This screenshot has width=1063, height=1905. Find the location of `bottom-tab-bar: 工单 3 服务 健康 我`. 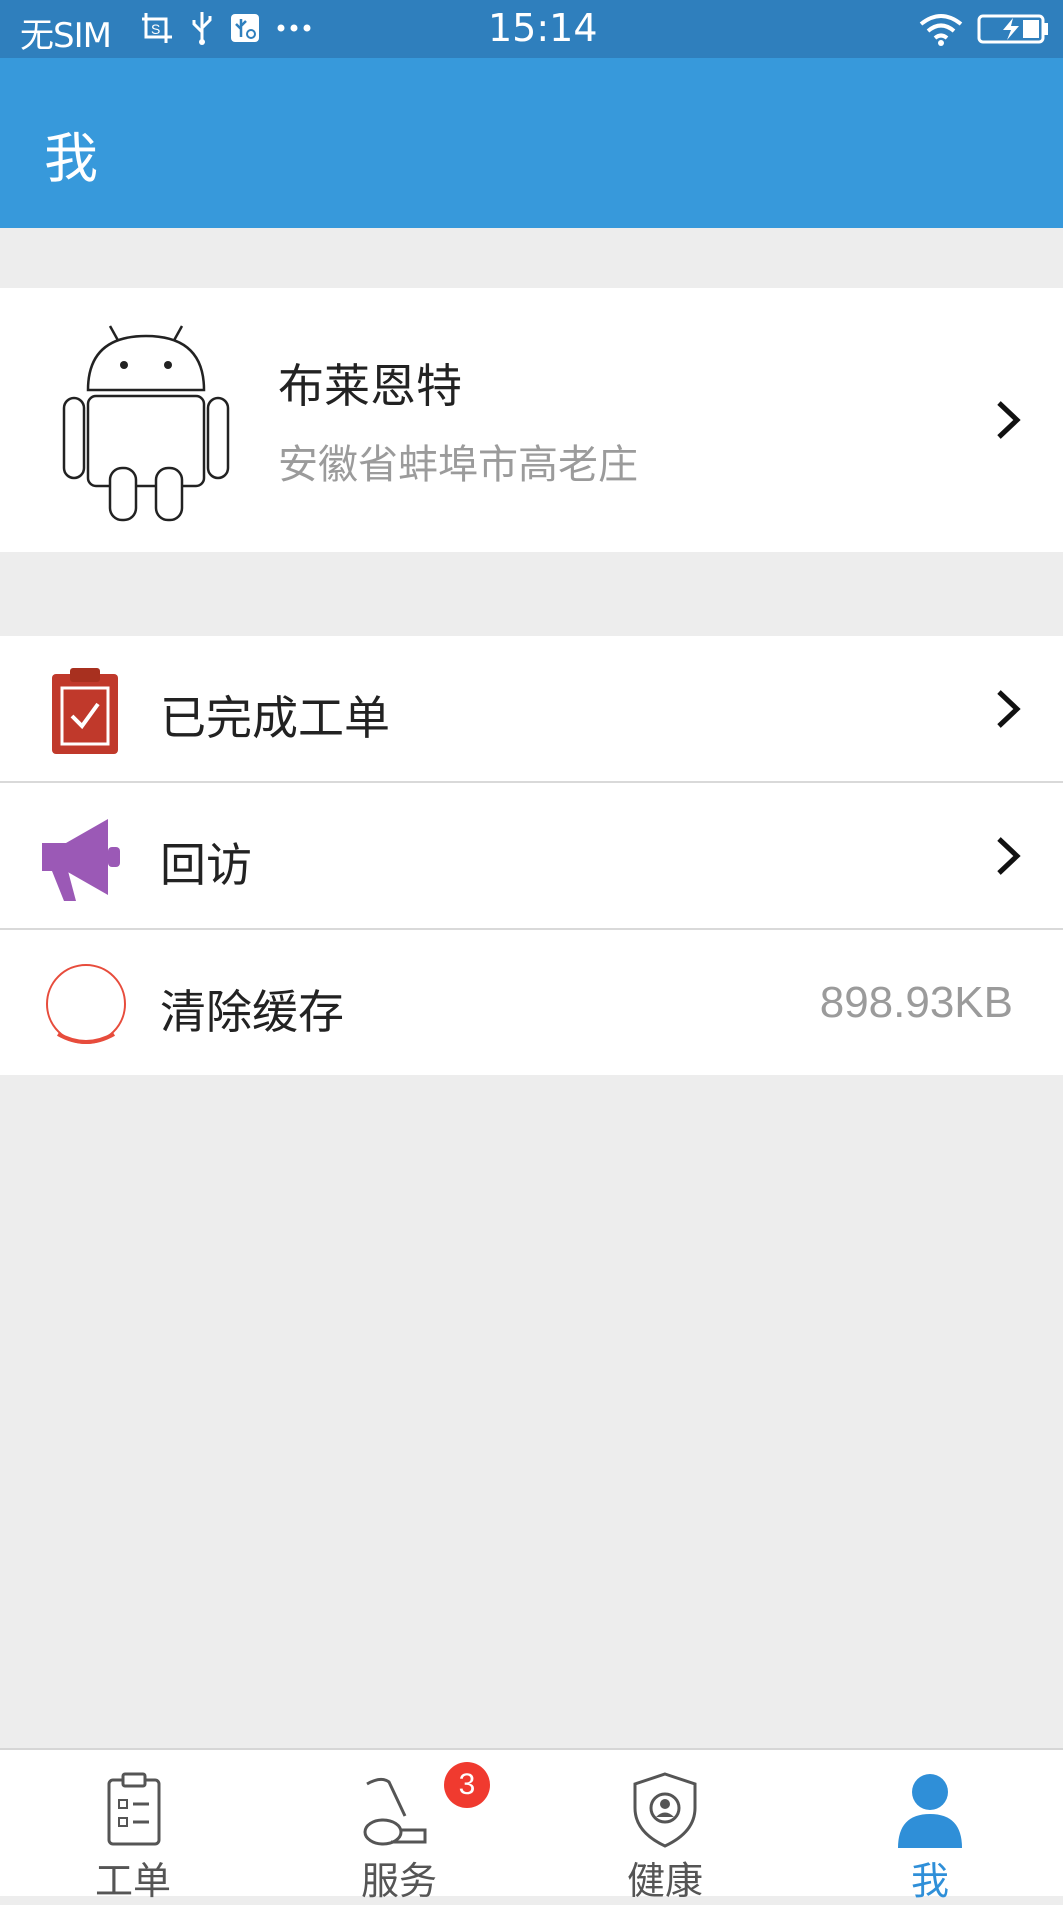

bottom-tab-bar: 工单 3 服务 健康 我 is located at coordinates (531, 1825).